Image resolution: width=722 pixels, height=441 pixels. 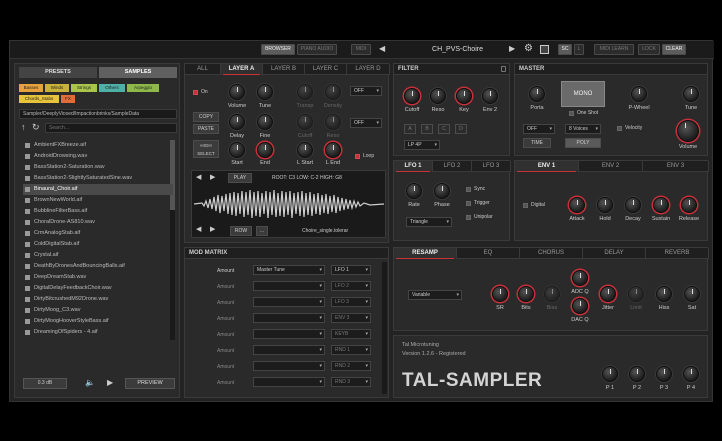 I want to click on layer-select-1: OFF, so click(x=366, y=91).